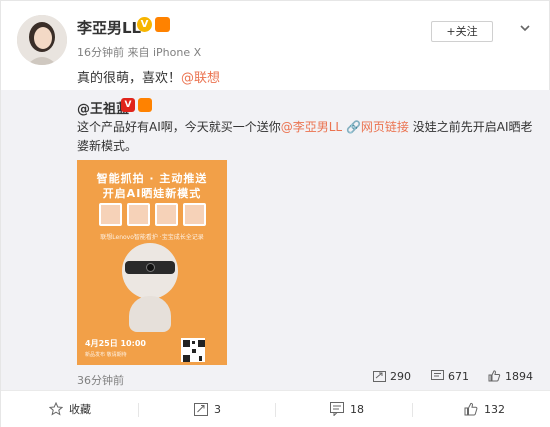  I want to click on poster-small-text: 联想Lenovo智能看护 ·宝宝成长全记录, so click(152, 237).